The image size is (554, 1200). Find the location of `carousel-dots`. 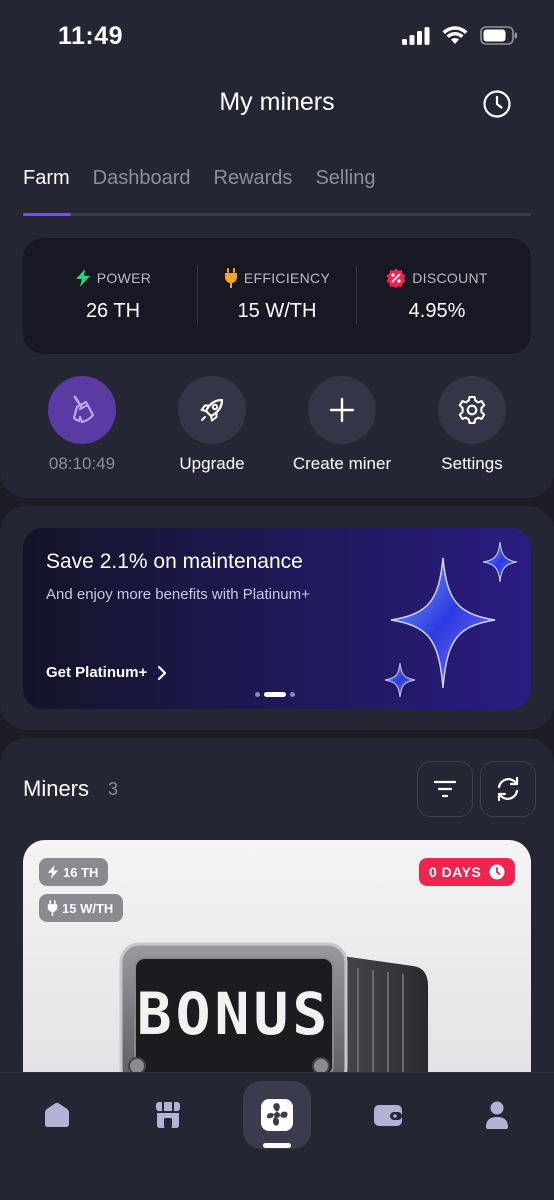

carousel-dots is located at coordinates (275, 694).